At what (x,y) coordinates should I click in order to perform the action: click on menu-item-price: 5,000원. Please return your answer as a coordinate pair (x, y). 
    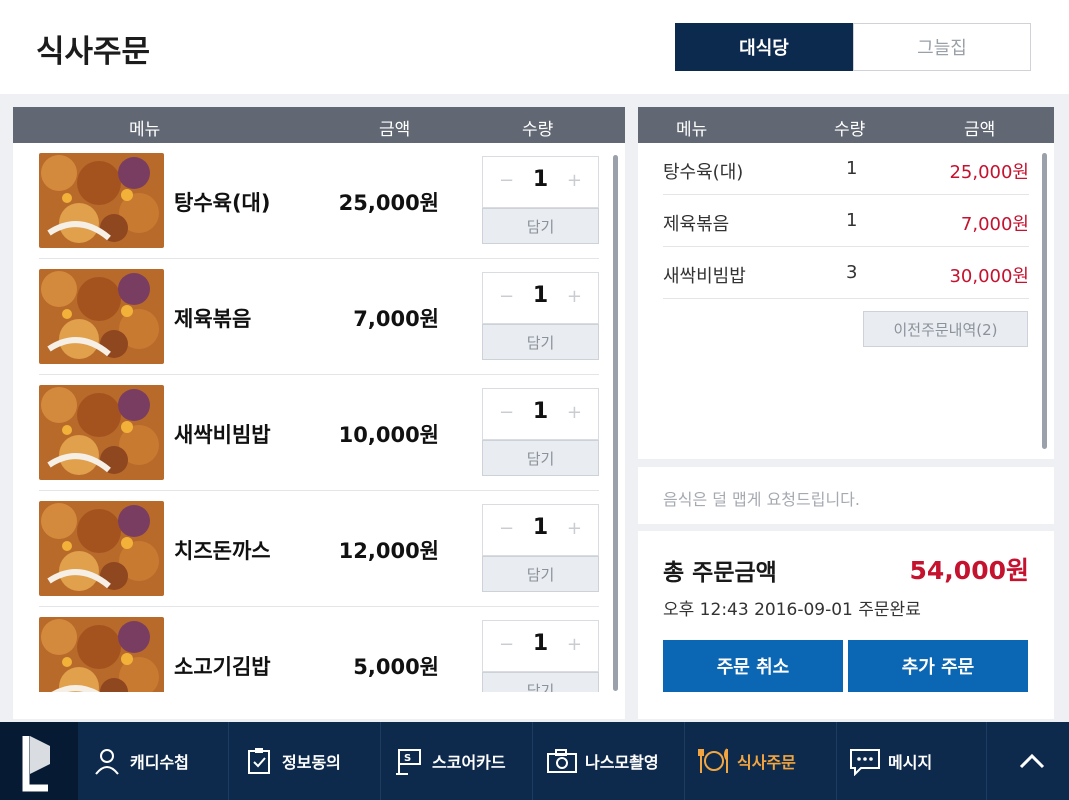
    Looking at the image, I should click on (396, 667).